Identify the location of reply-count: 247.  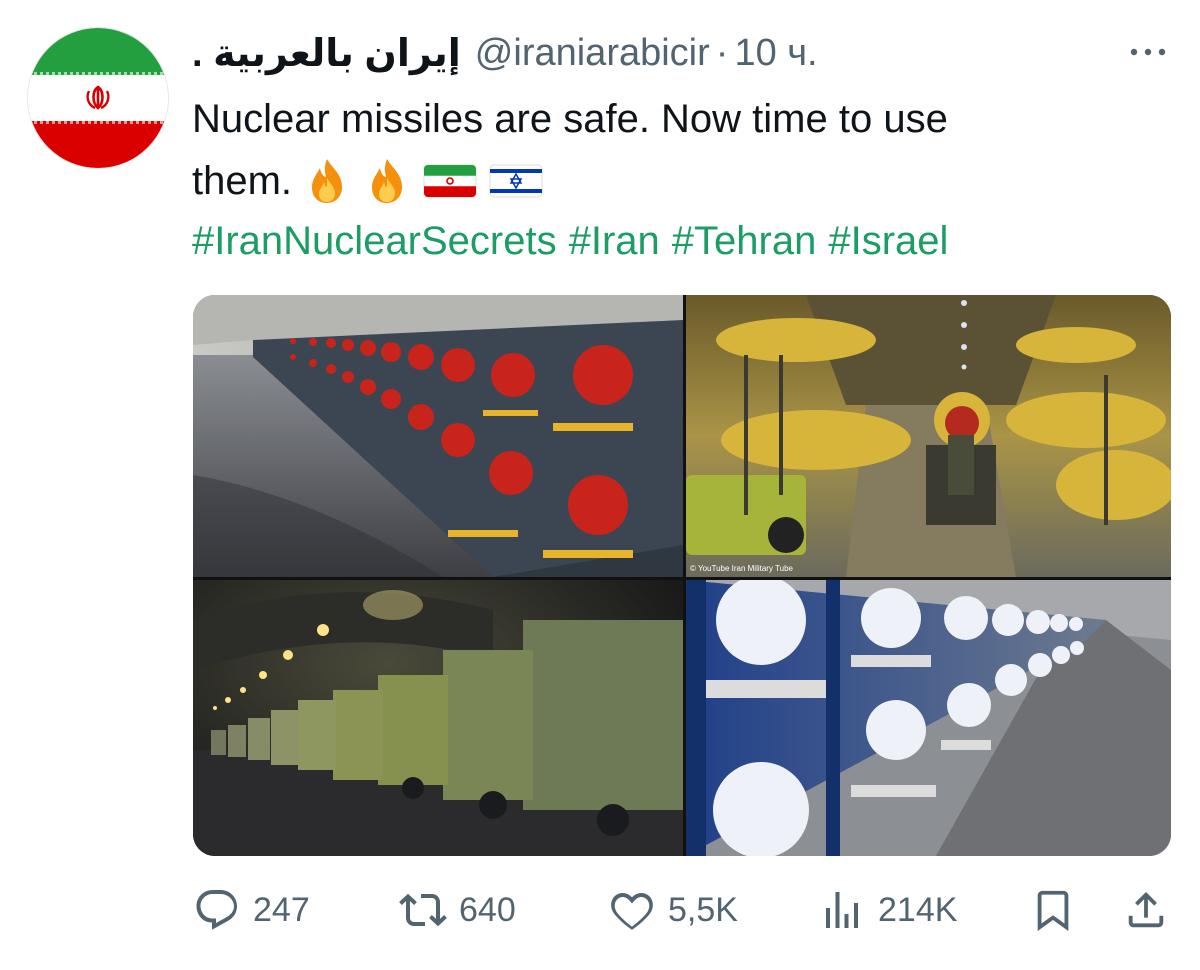
(281, 909).